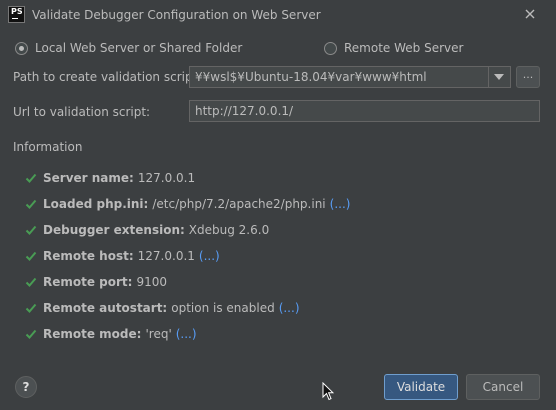 The height and width of the screenshot is (410, 556). What do you see at coordinates (88, 178) in the screenshot?
I see `info-label: Server name:` at bounding box center [88, 178].